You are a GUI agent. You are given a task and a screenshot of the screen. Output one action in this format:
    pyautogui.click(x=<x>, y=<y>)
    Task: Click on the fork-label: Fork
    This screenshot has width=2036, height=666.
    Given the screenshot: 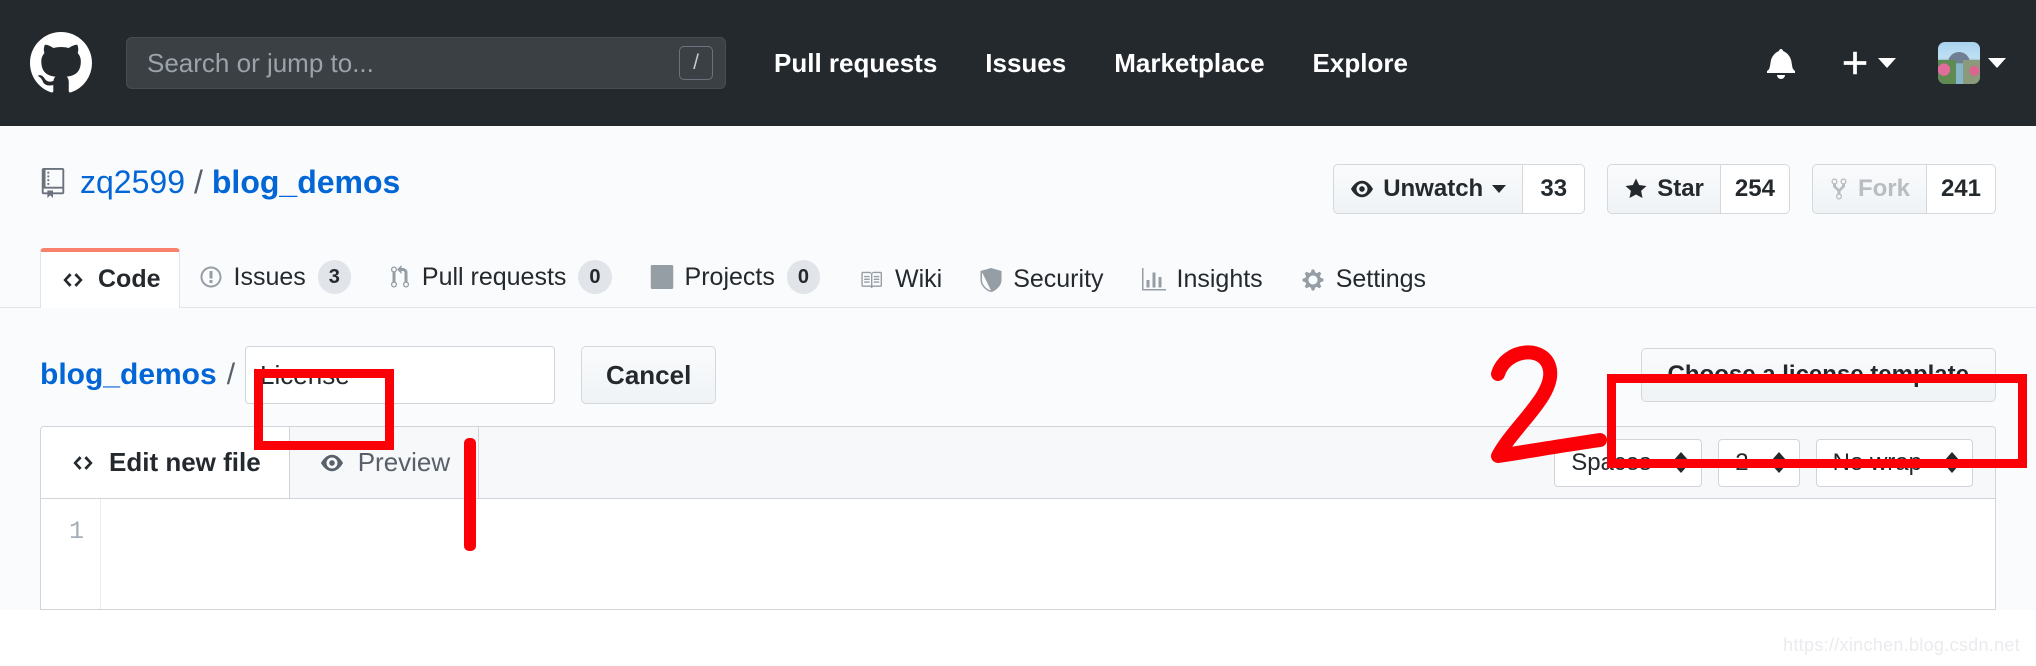 What is the action you would take?
    pyautogui.click(x=1883, y=188)
    